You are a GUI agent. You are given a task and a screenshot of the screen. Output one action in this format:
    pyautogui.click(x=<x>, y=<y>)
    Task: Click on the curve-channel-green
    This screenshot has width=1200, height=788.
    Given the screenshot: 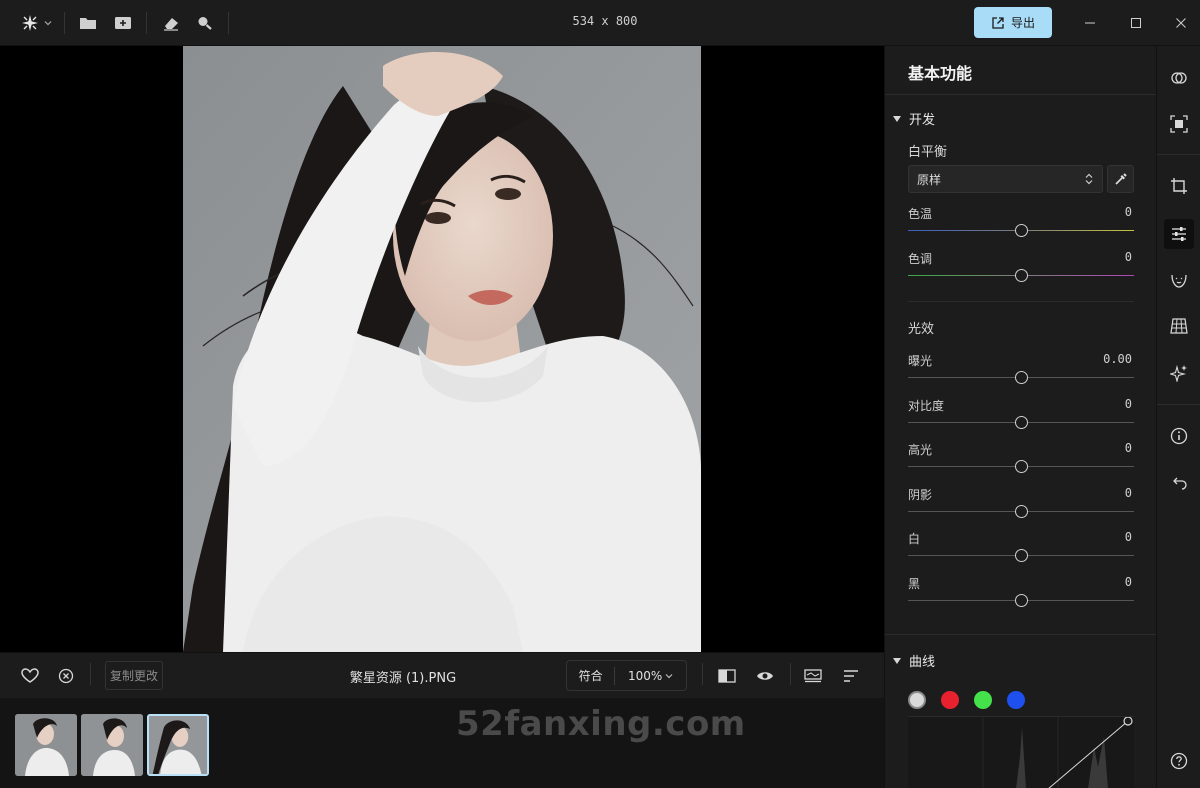 What is the action you would take?
    pyautogui.click(x=983, y=700)
    